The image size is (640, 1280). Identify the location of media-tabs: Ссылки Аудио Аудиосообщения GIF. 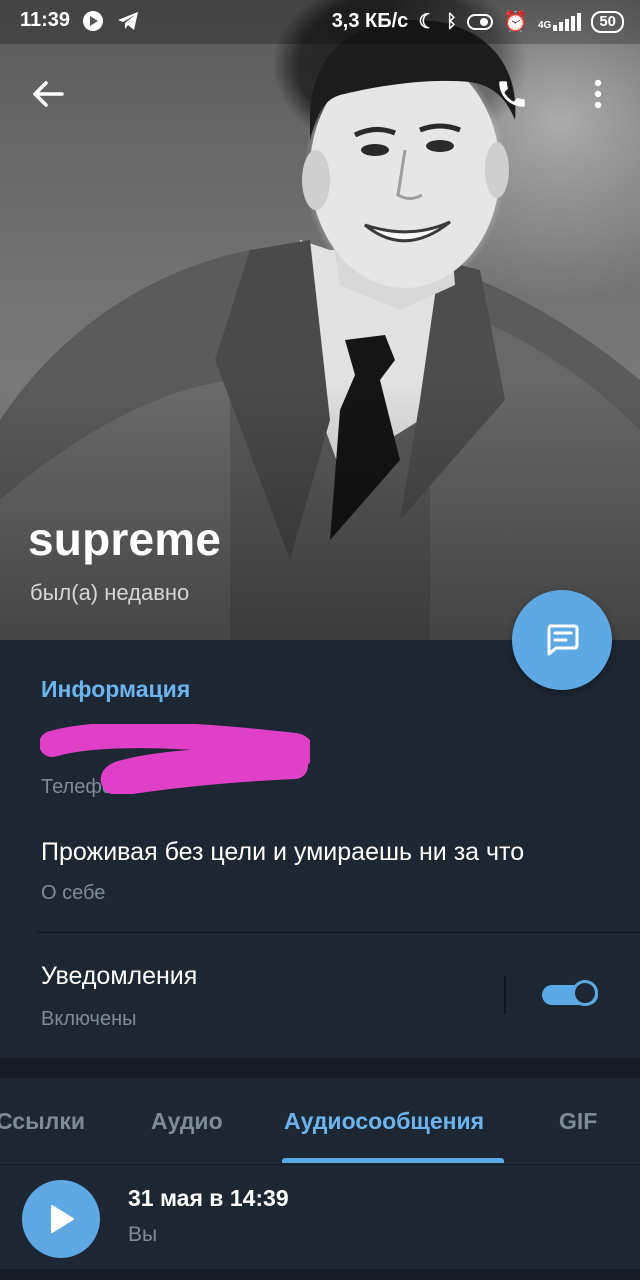
(320, 1121).